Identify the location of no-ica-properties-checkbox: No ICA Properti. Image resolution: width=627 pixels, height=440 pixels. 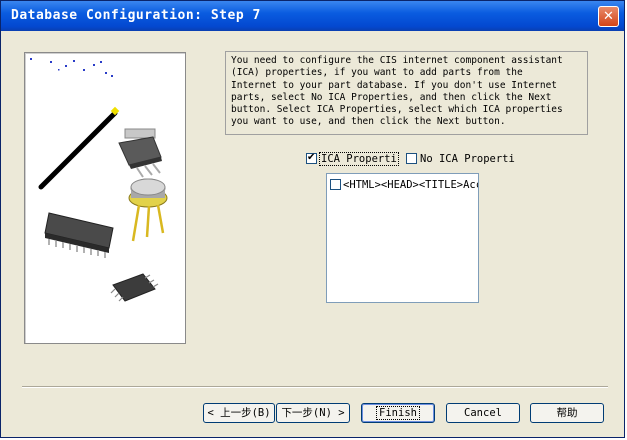
(460, 159).